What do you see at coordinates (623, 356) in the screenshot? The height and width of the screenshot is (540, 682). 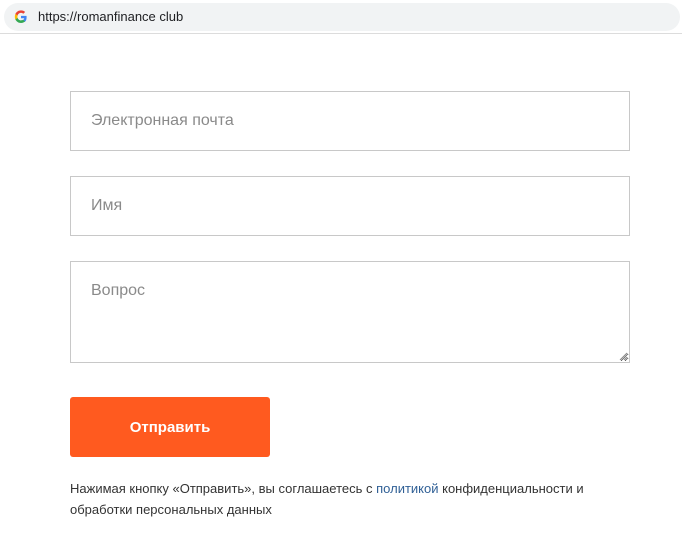 I see `resize-grip-icon` at bounding box center [623, 356].